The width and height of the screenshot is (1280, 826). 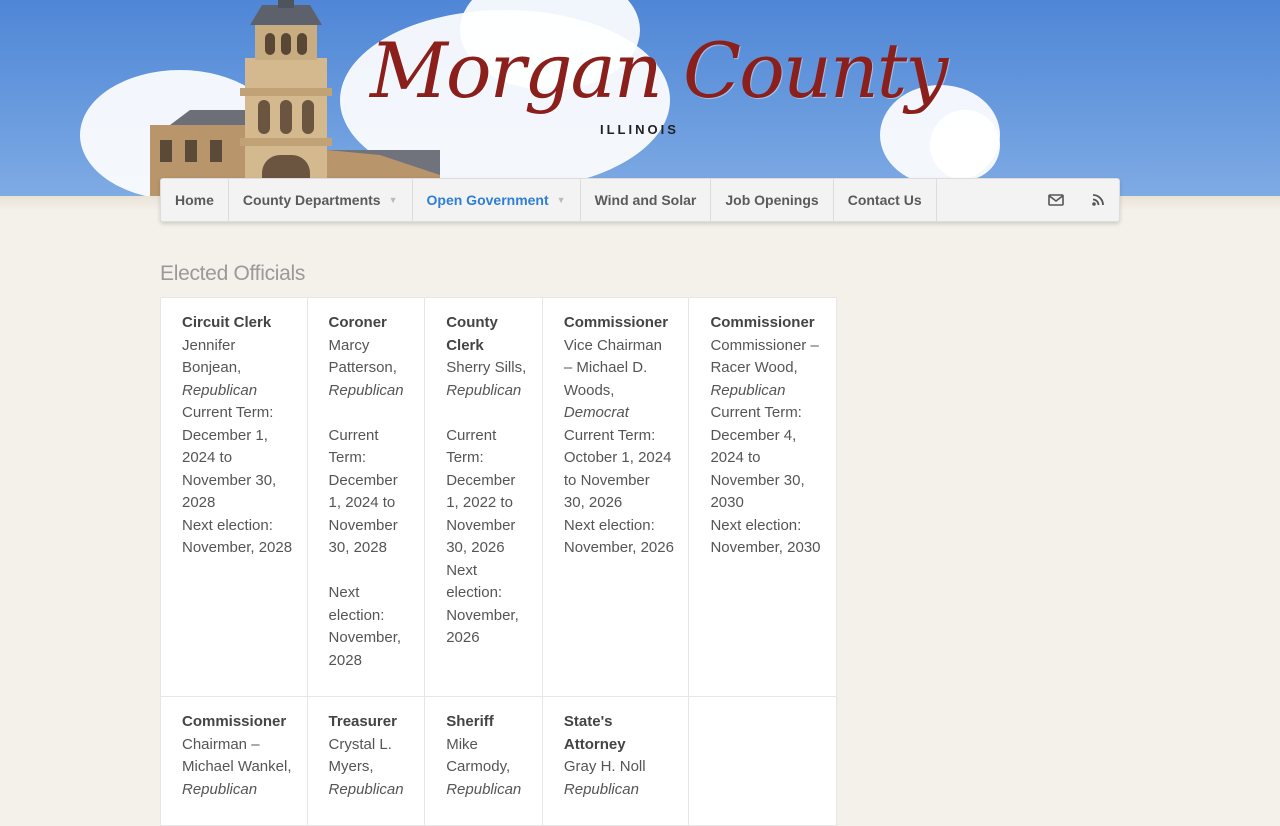 I want to click on official-cell-empty, so click(x=762, y=761).